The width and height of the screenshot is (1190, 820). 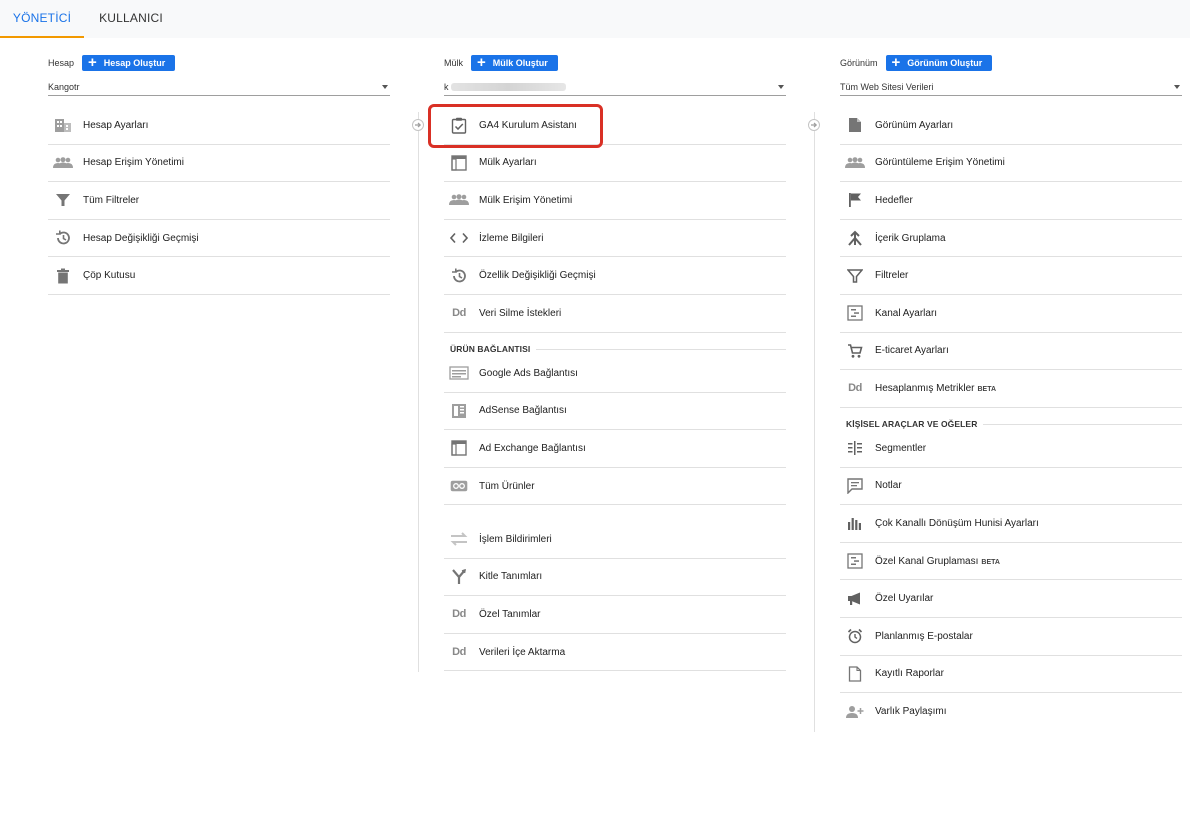 I want to click on segments-icon, so click(x=855, y=448).